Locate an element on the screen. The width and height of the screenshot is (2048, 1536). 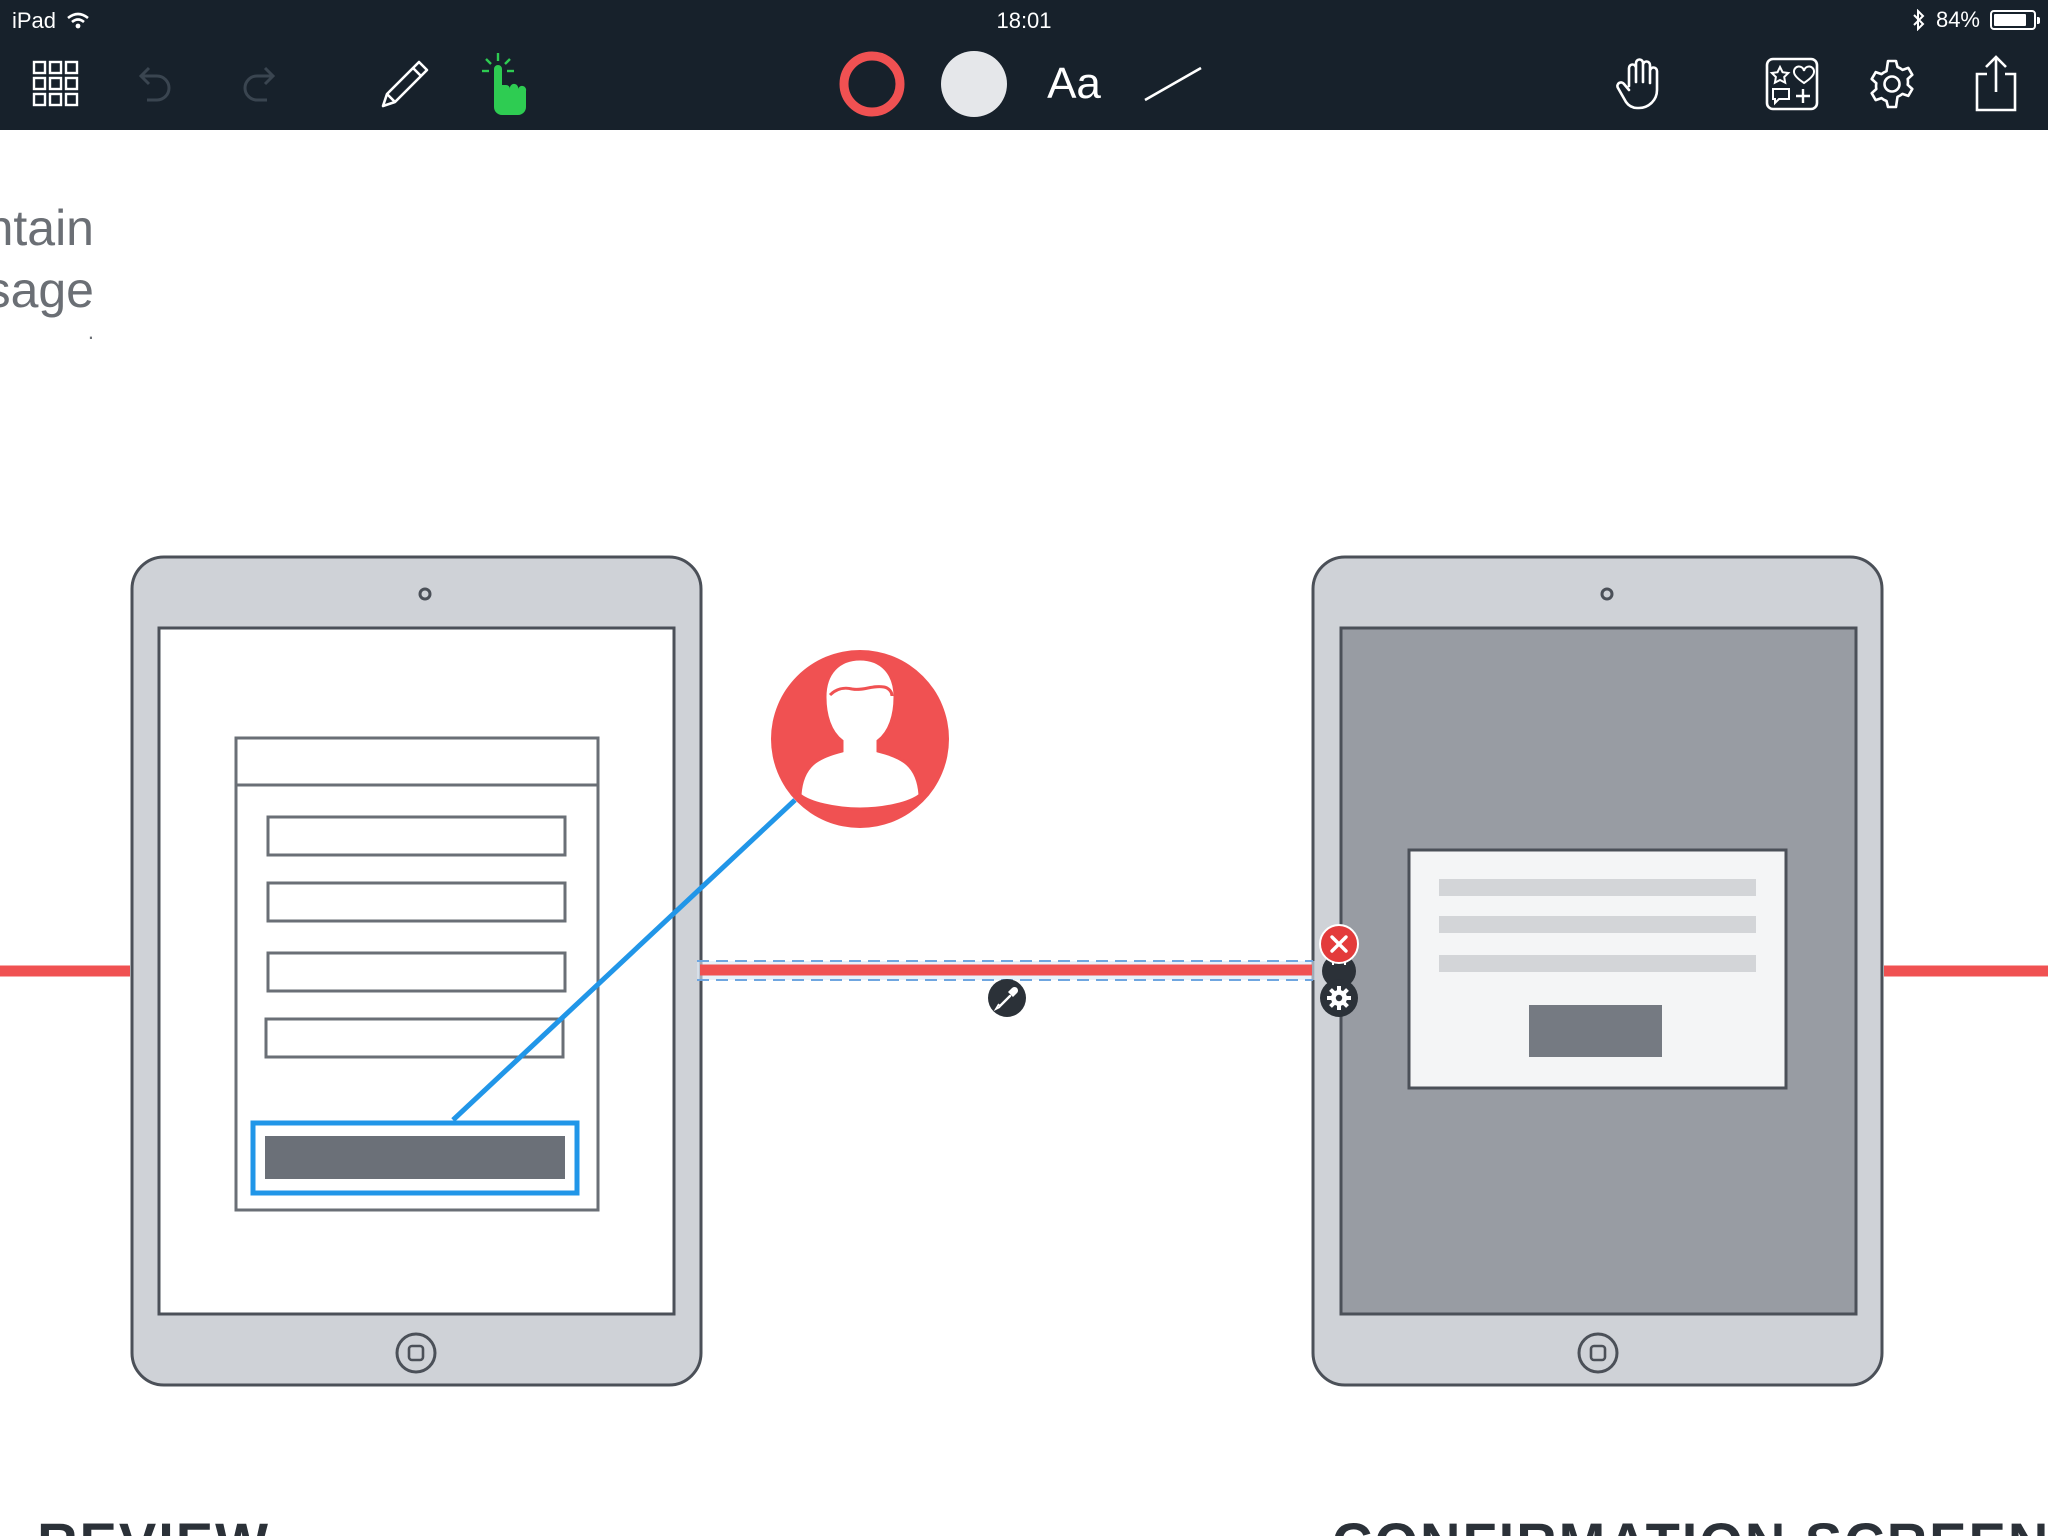
interaction-tool-button is located at coordinates (506, 84).